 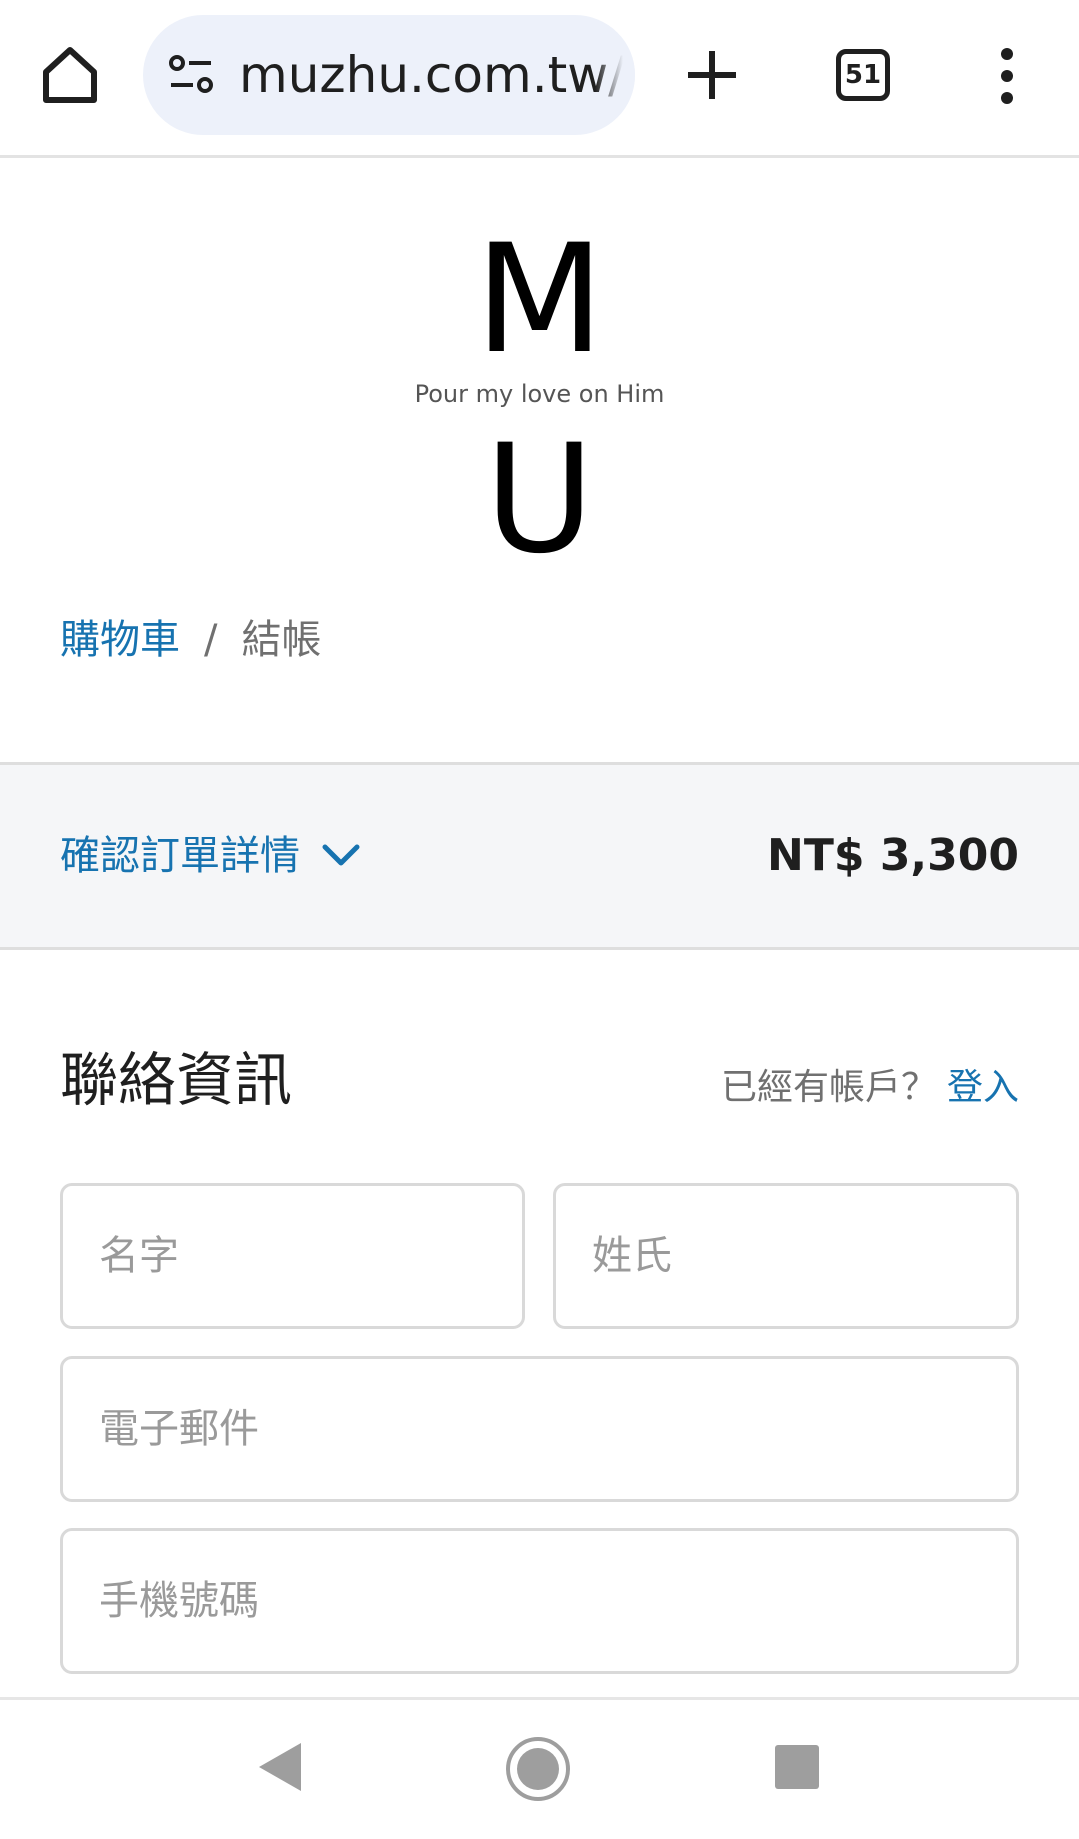 I want to click on last-name-input, so click(x=786, y=1256).